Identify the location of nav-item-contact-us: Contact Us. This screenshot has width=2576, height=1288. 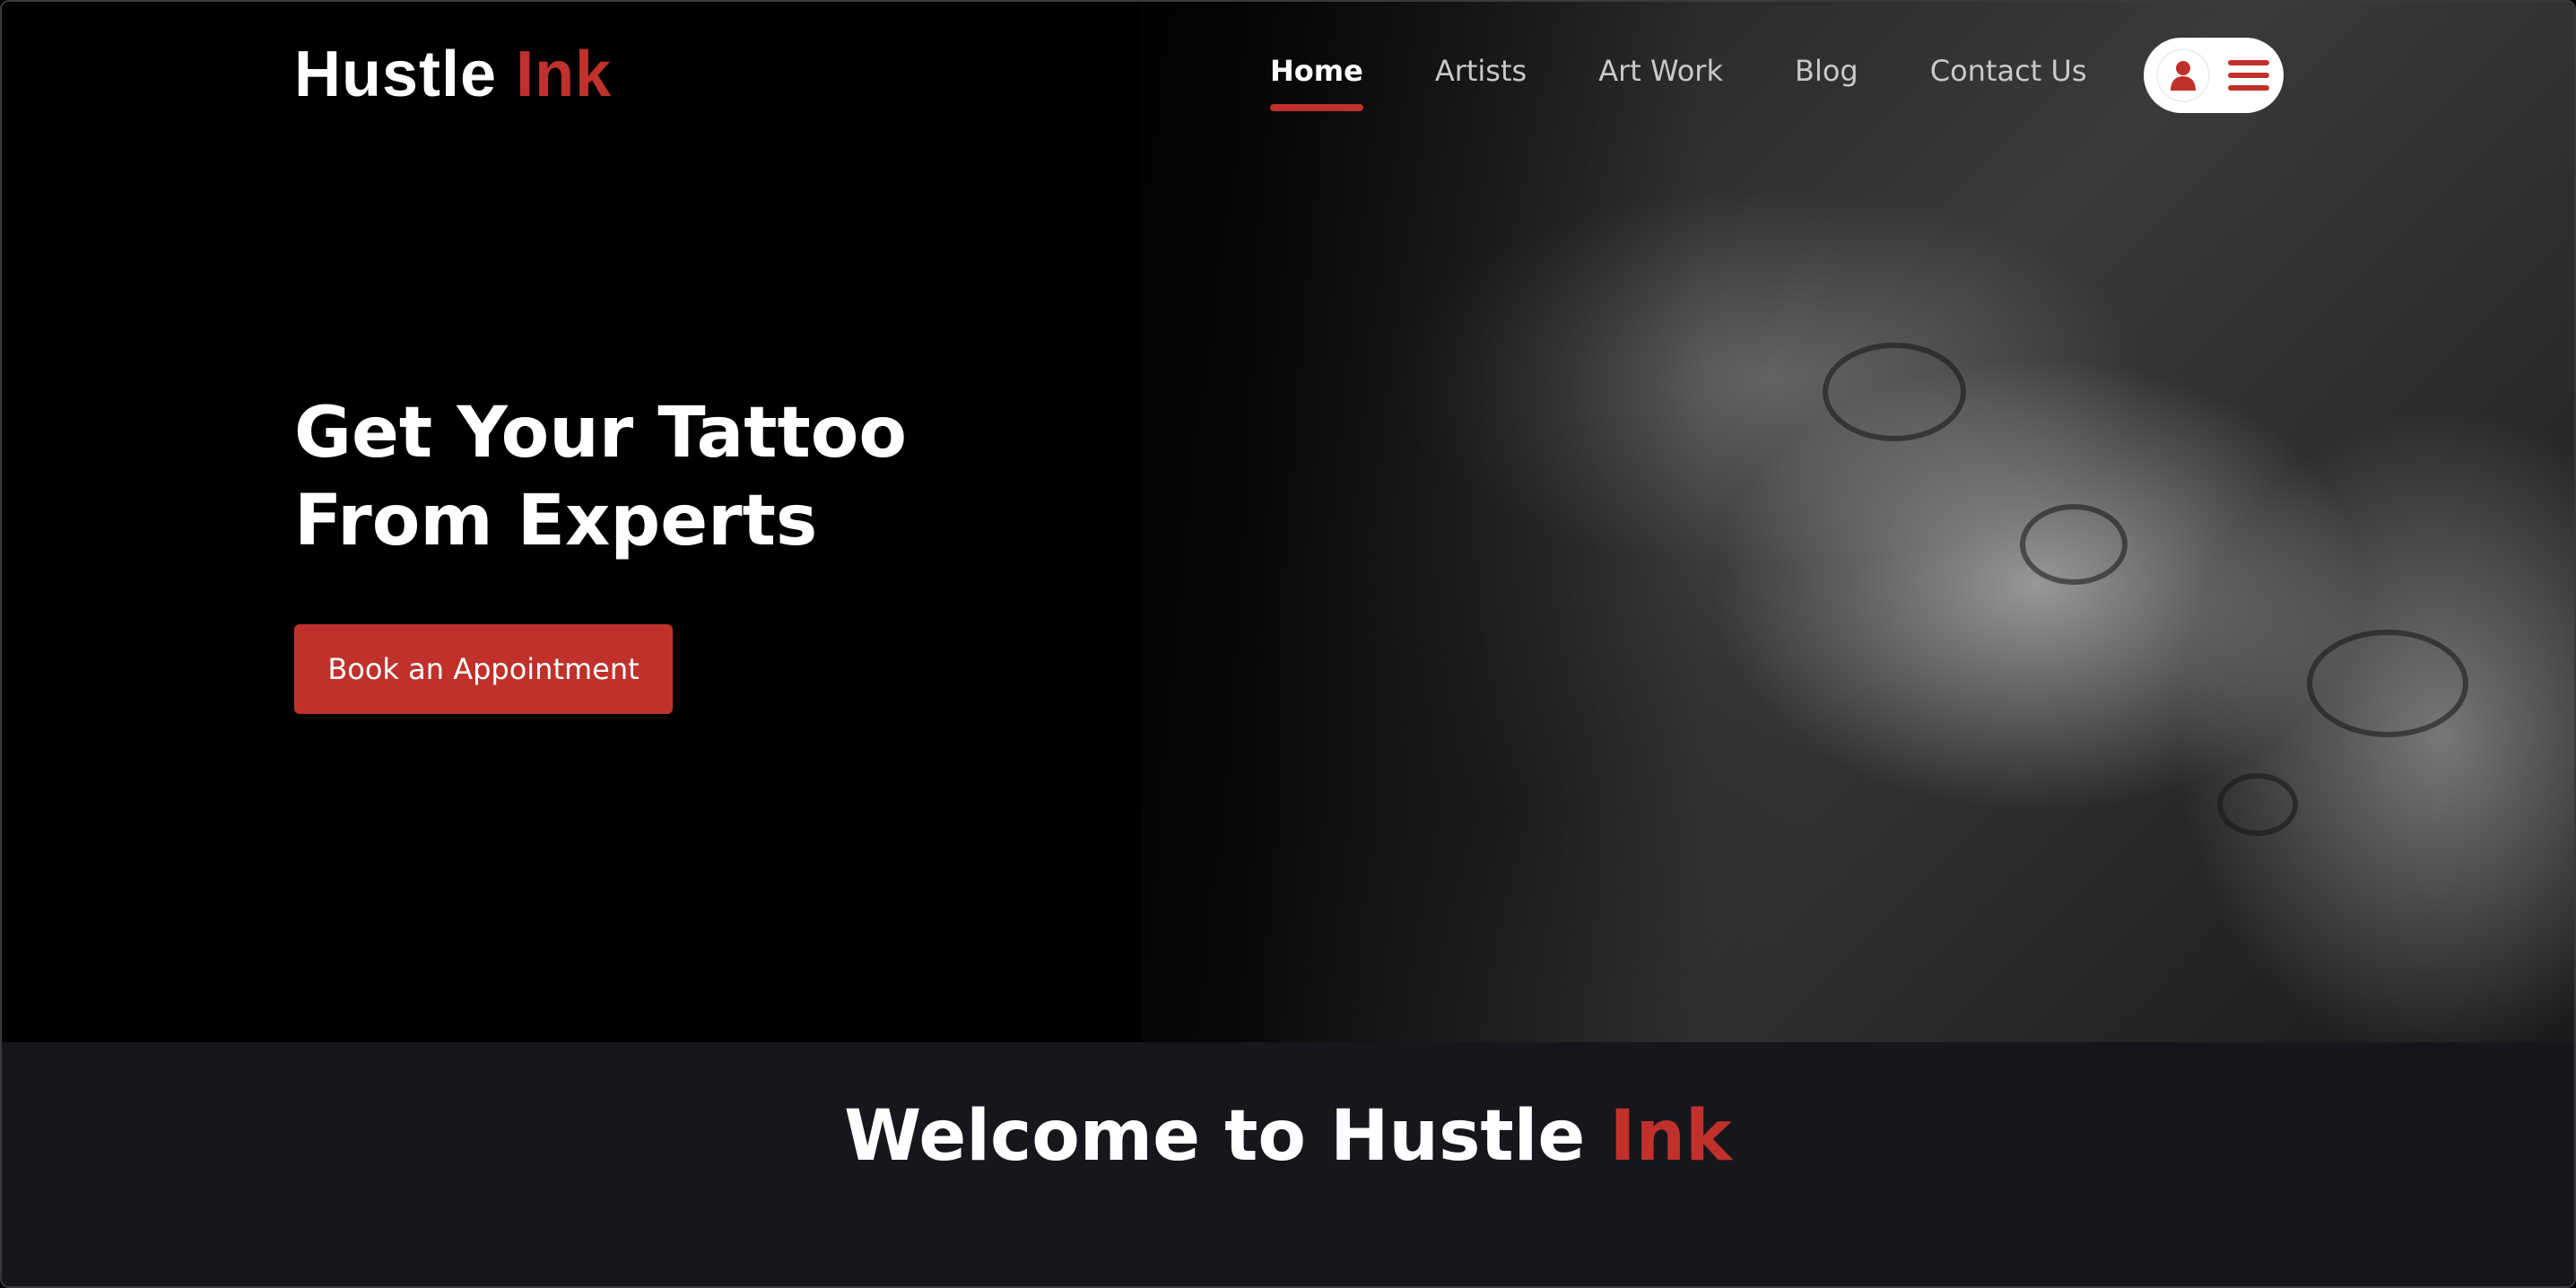
(2008, 71).